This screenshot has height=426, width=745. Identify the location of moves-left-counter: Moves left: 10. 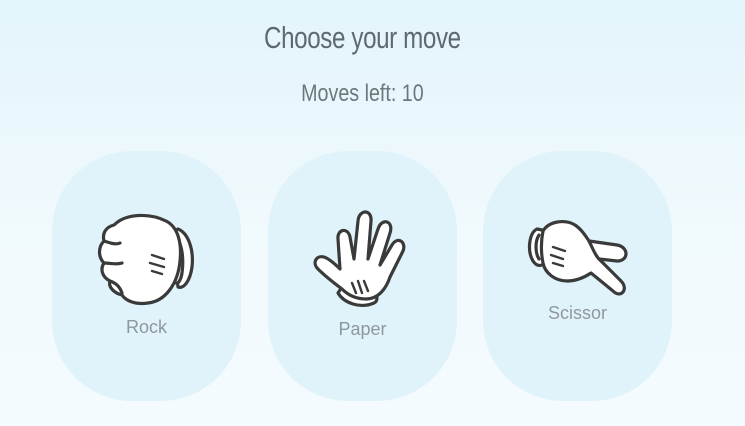
(362, 94).